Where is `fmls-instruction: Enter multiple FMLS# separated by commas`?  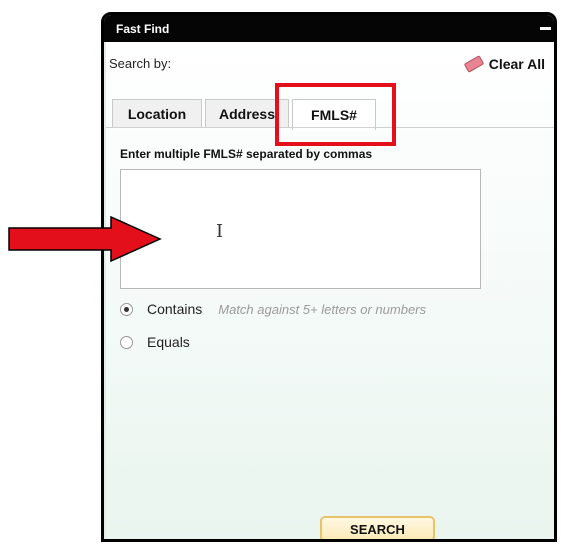 fmls-instruction: Enter multiple FMLS# separated by commas is located at coordinates (246, 154).